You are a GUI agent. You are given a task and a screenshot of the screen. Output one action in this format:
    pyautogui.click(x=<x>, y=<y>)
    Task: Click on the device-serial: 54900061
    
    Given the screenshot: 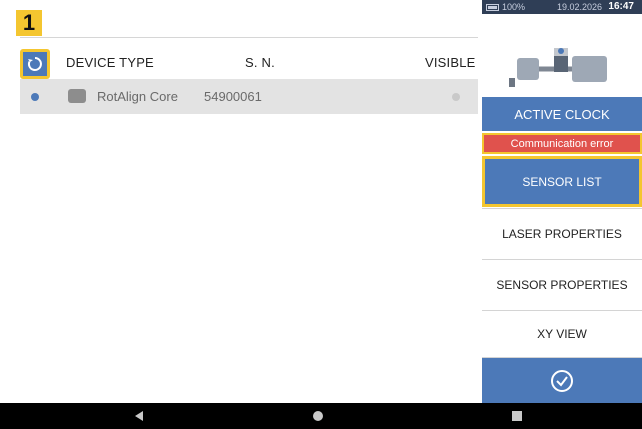 What is the action you would take?
    pyautogui.click(x=233, y=96)
    